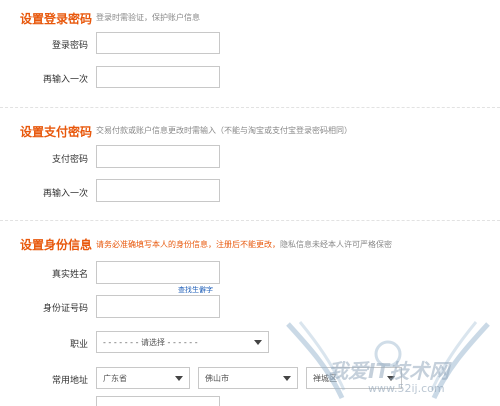  What do you see at coordinates (188, 244) in the screenshot?
I see `identity-warning-text: 请务必准确填写本人的身份信息，注册后不能更改，` at bounding box center [188, 244].